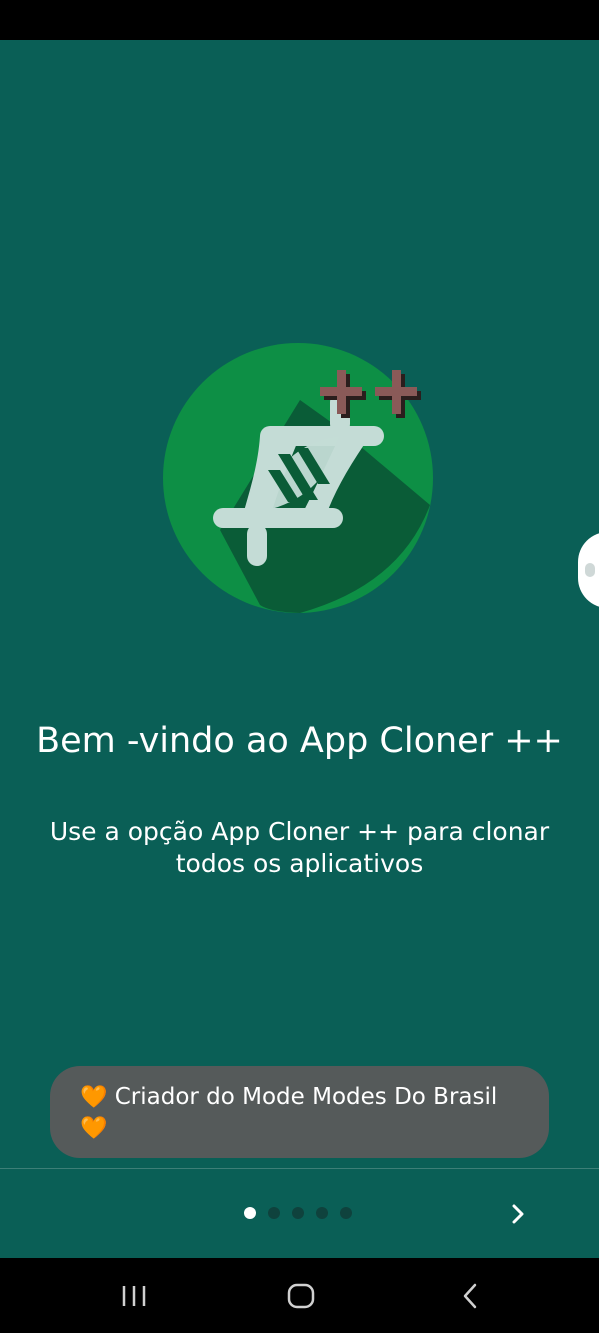  I want to click on welcome-title: Bem -vindo ao App Cloner ++, so click(299, 741).